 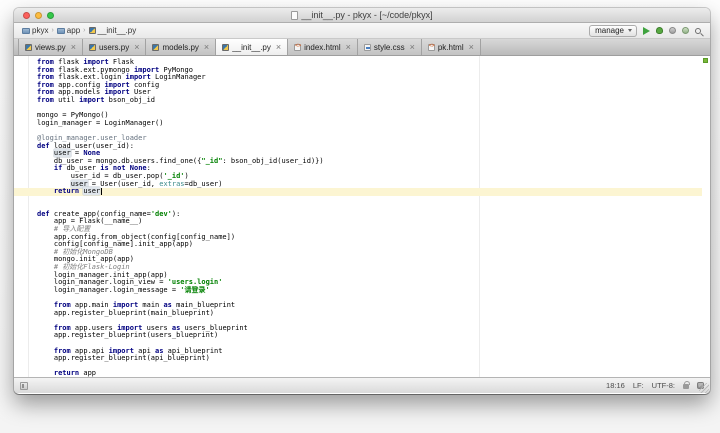 What do you see at coordinates (685, 30) in the screenshot?
I see `rerun-icon` at bounding box center [685, 30].